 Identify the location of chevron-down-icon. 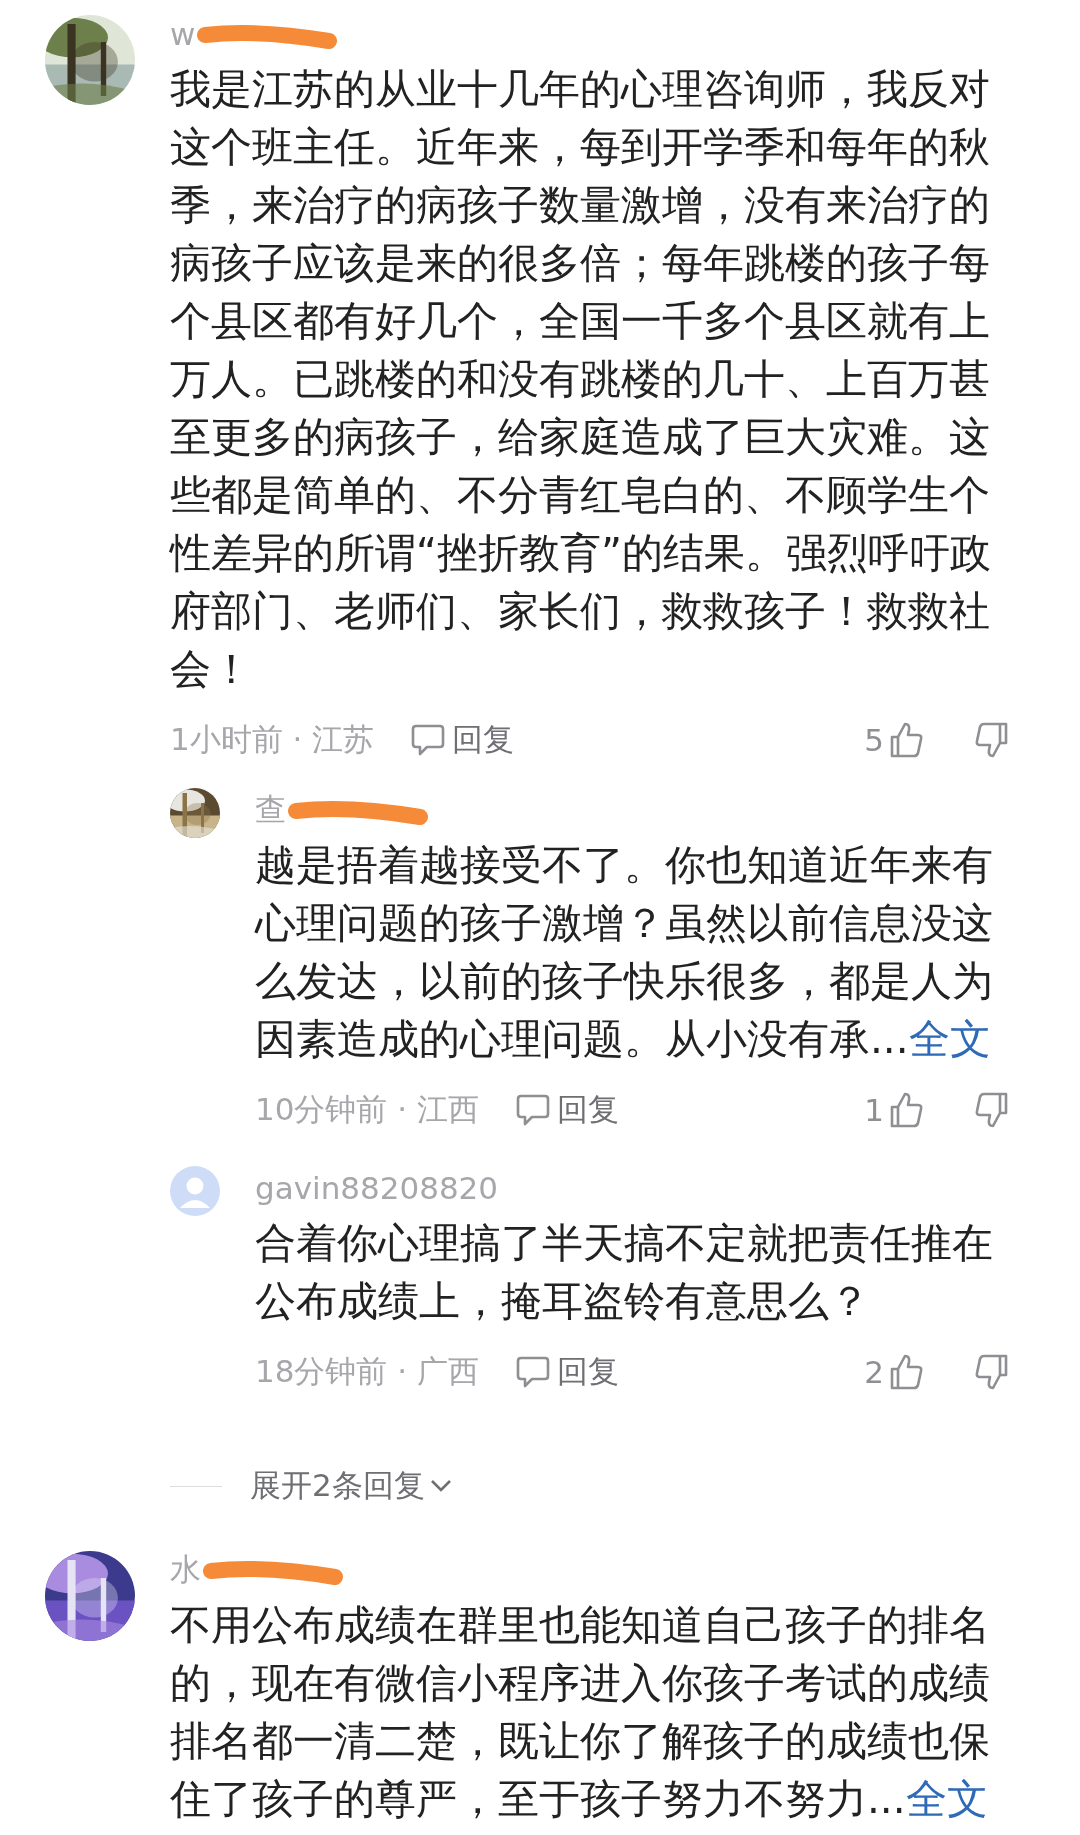
(440, 1486).